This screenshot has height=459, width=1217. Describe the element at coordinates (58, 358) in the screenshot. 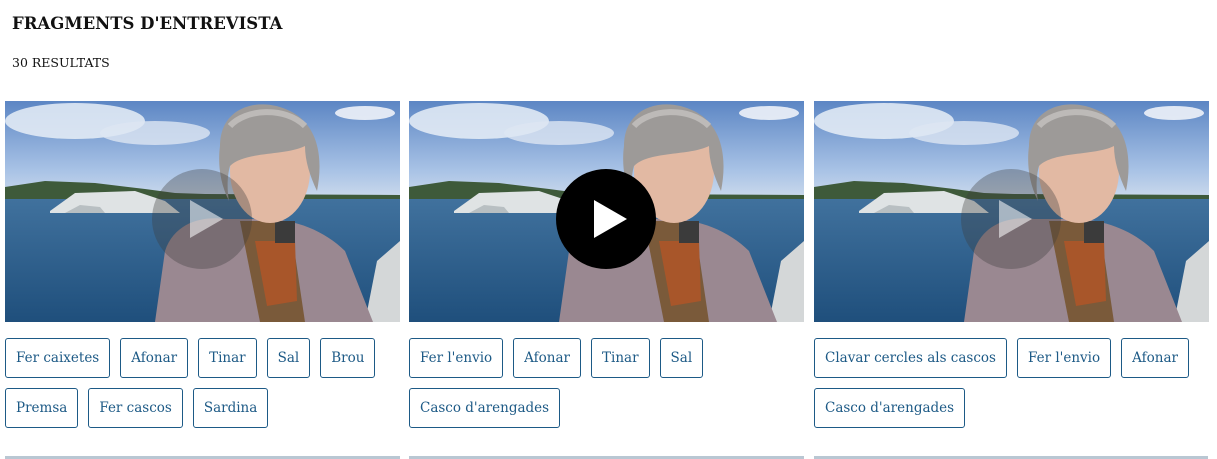

I see `keyword-tag: Fer caixetes` at that location.